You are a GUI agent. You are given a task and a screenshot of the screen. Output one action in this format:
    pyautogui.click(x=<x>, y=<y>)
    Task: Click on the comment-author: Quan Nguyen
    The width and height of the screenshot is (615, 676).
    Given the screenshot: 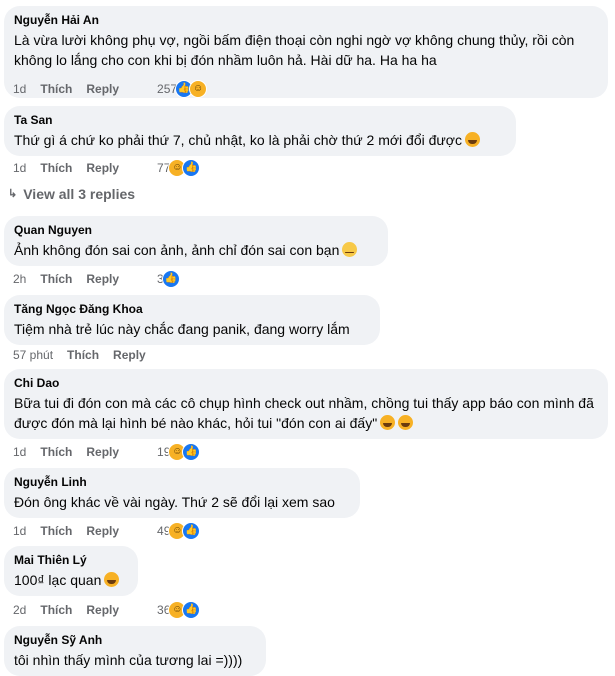 What is the action you would take?
    pyautogui.click(x=196, y=230)
    